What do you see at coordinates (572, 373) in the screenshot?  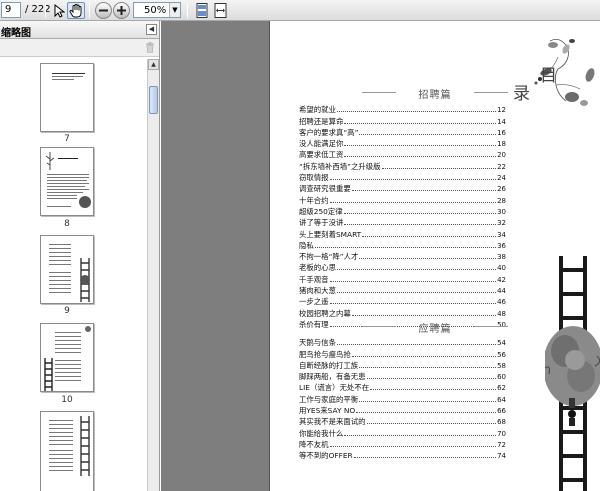 I see `ladder-illustration` at bounding box center [572, 373].